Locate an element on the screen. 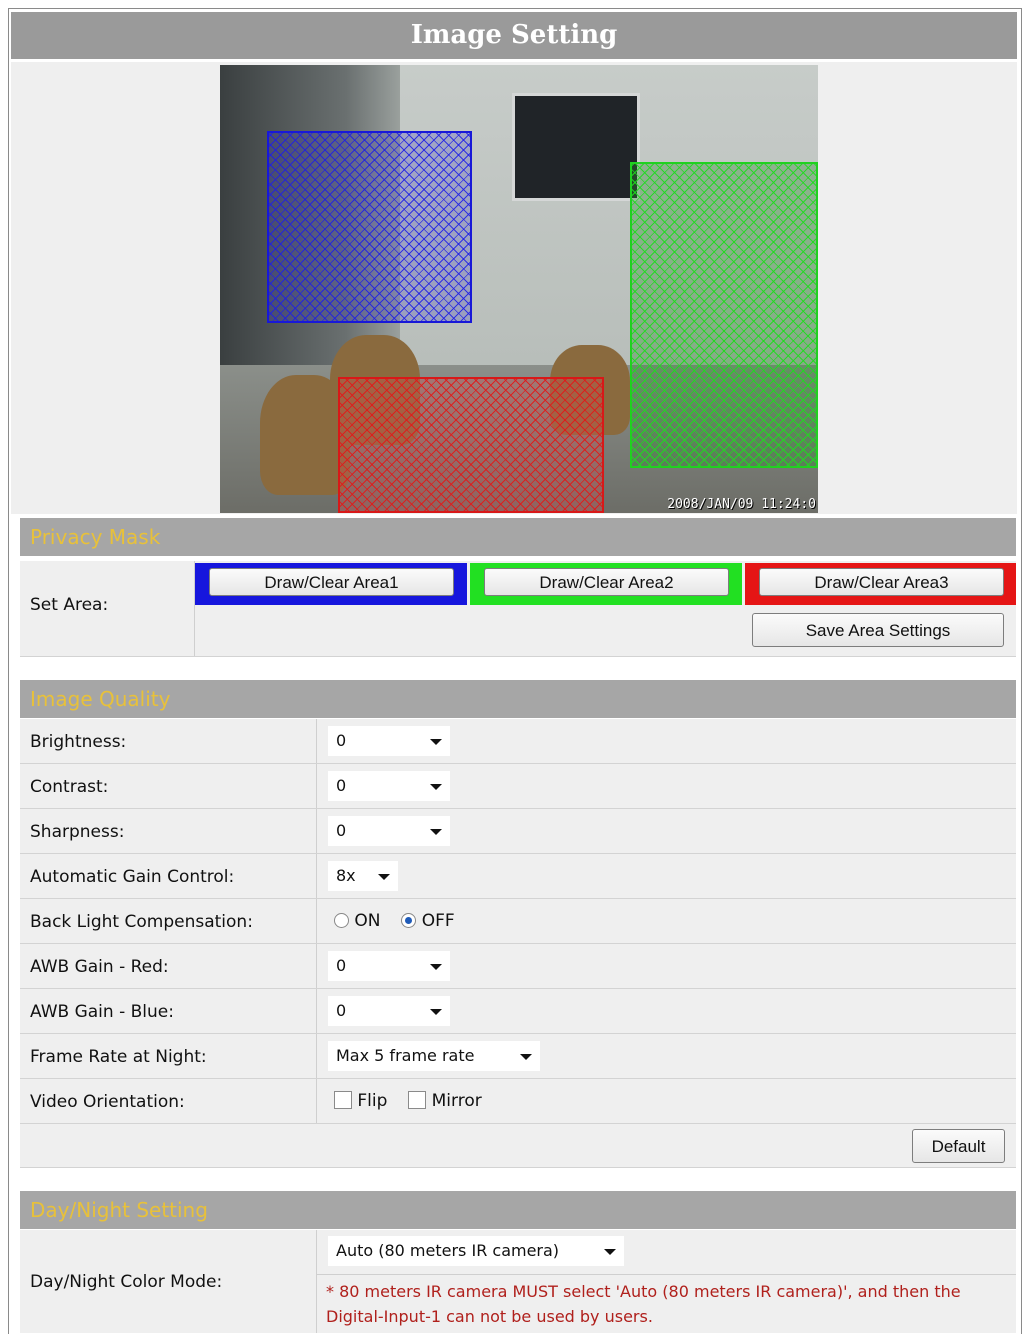 The width and height of the screenshot is (1026, 1334). flip-checkbox is located at coordinates (343, 1100).